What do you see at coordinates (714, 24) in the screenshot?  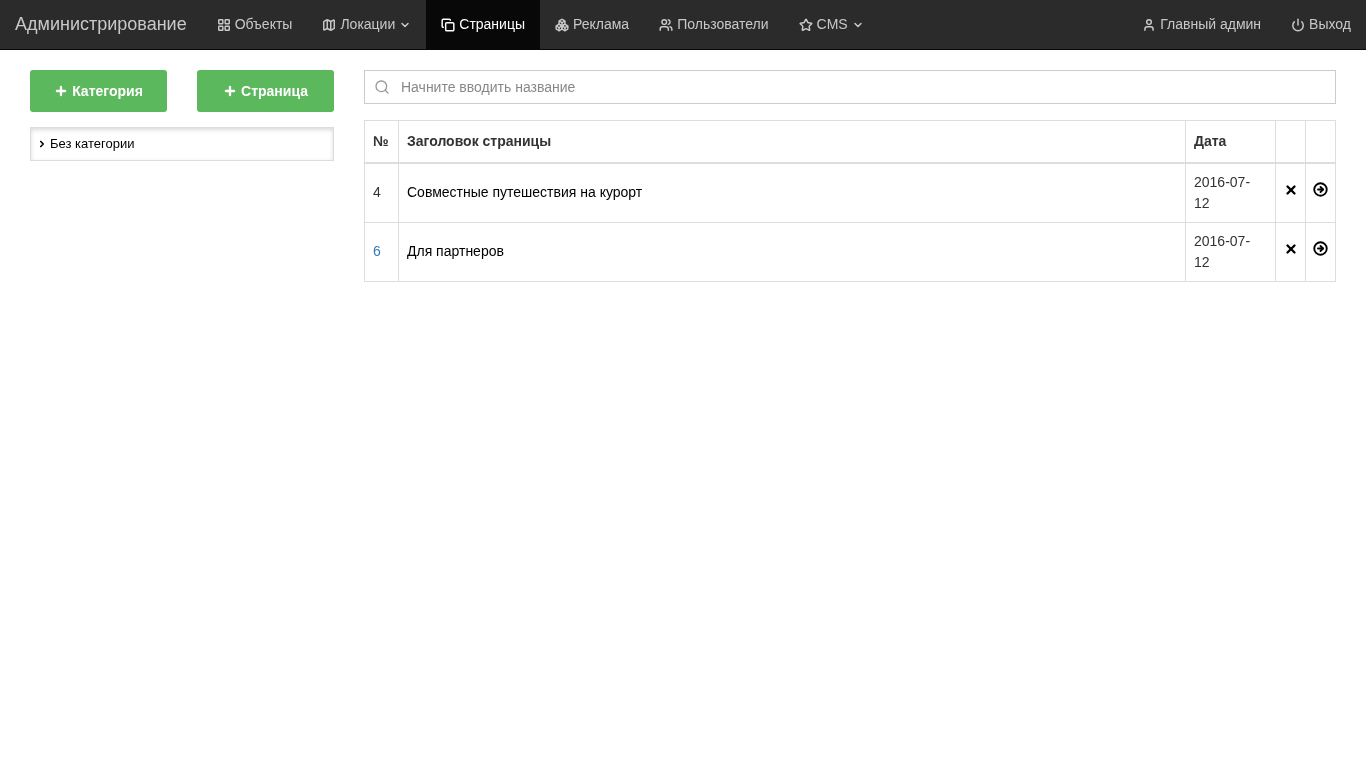 I see `nav-item: Пользователи` at bounding box center [714, 24].